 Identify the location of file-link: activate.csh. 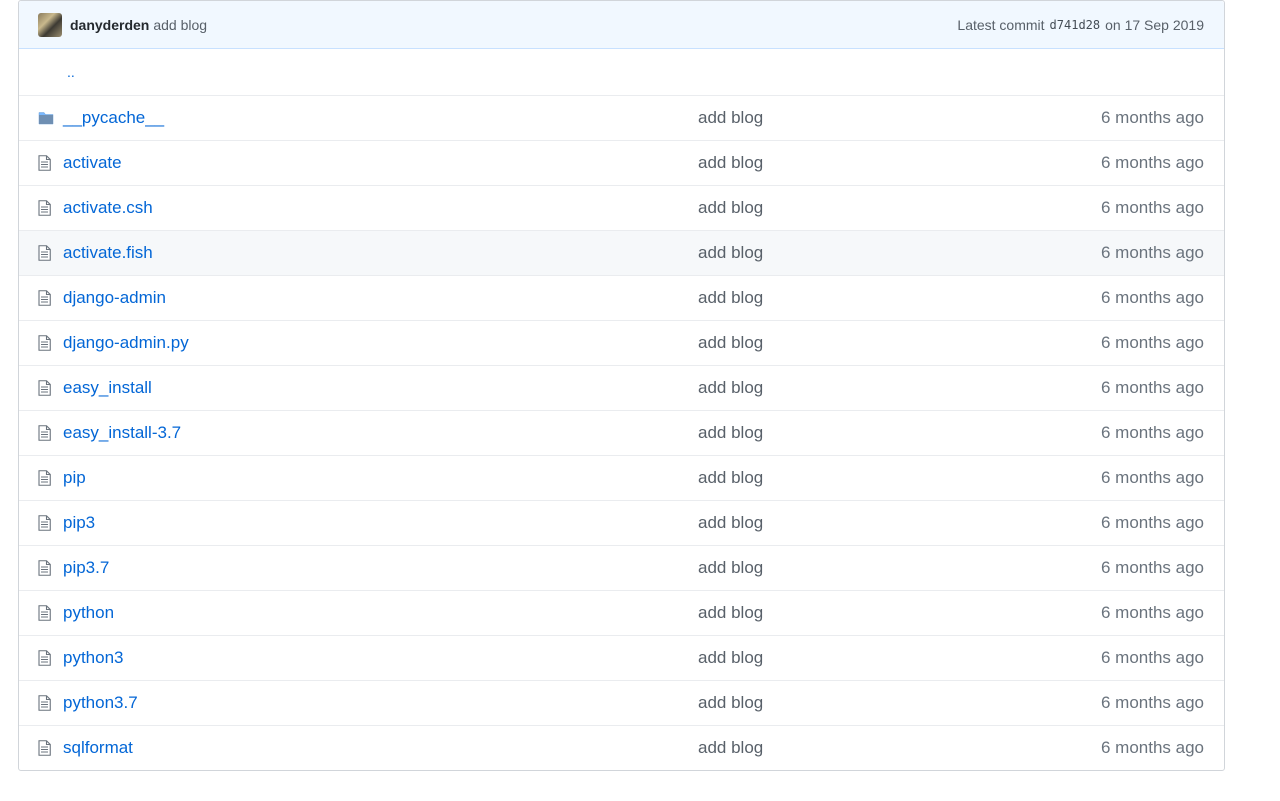
(108, 207).